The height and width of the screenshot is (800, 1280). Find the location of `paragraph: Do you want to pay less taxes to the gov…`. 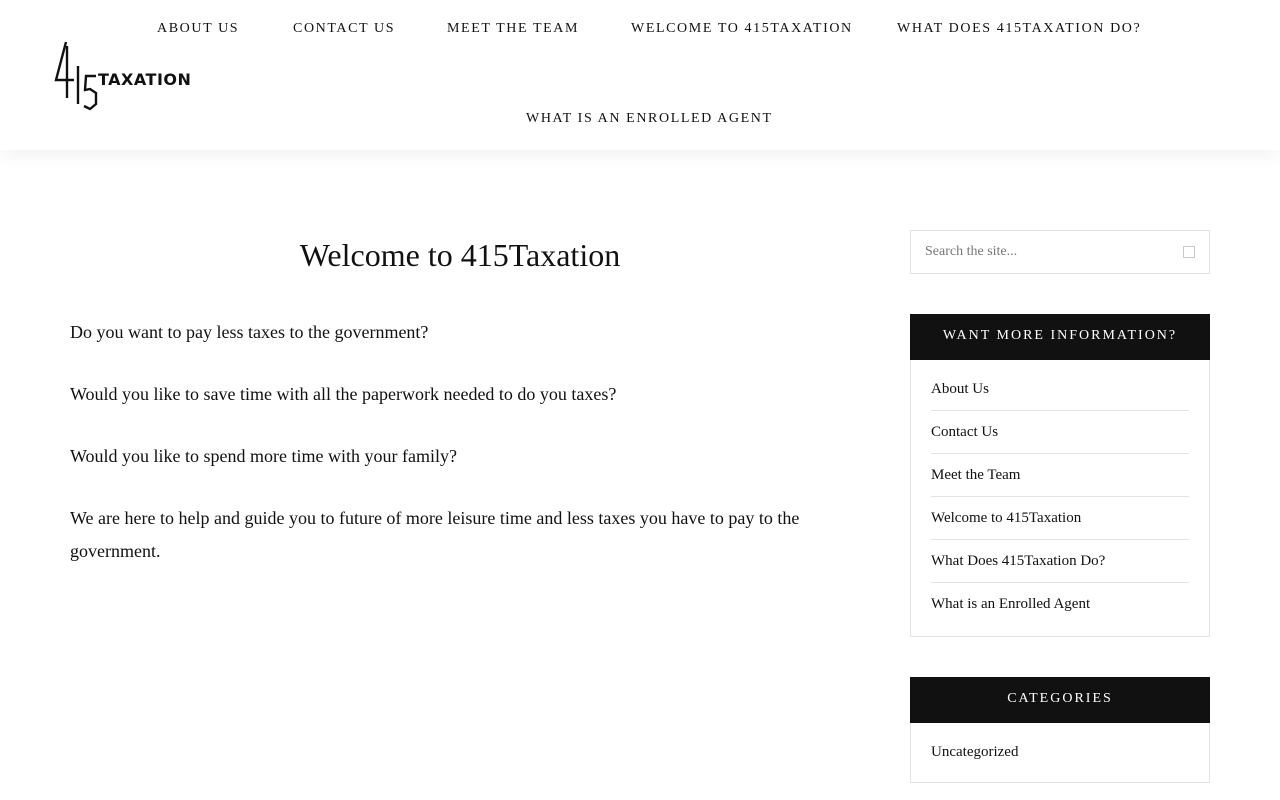

paragraph: Do you want to pay less taxes to the gov… is located at coordinates (249, 332).